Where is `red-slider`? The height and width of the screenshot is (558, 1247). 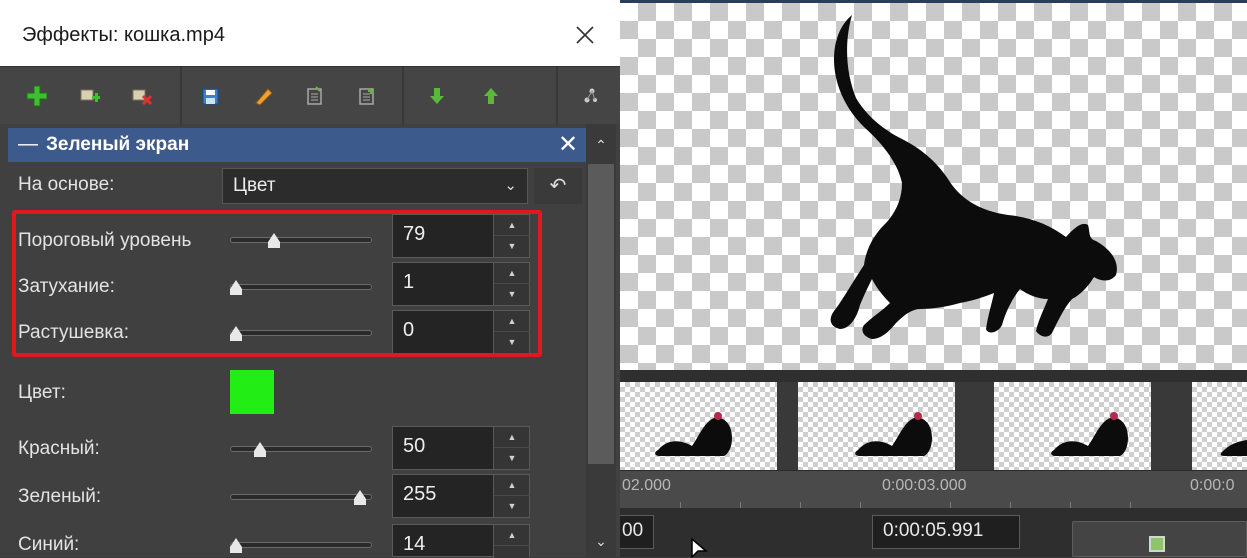
red-slider is located at coordinates (301, 450).